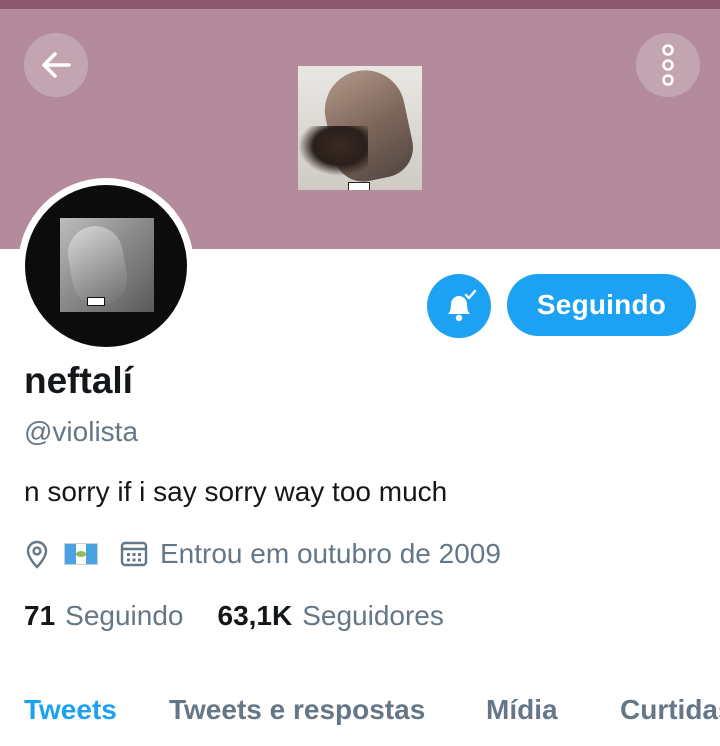  What do you see at coordinates (360, 128) in the screenshot?
I see `banner-album-cover` at bounding box center [360, 128].